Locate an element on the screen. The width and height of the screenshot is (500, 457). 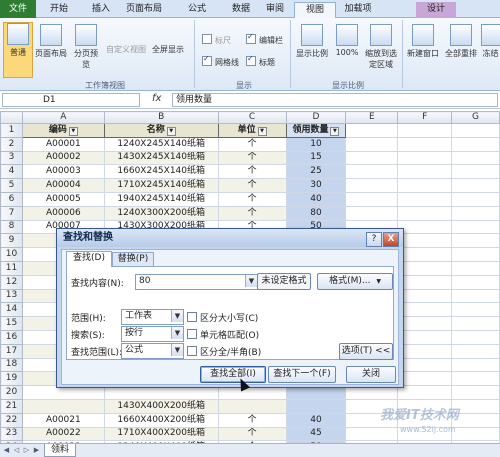
tab-find: 查找(D) is located at coordinates (89, 259).